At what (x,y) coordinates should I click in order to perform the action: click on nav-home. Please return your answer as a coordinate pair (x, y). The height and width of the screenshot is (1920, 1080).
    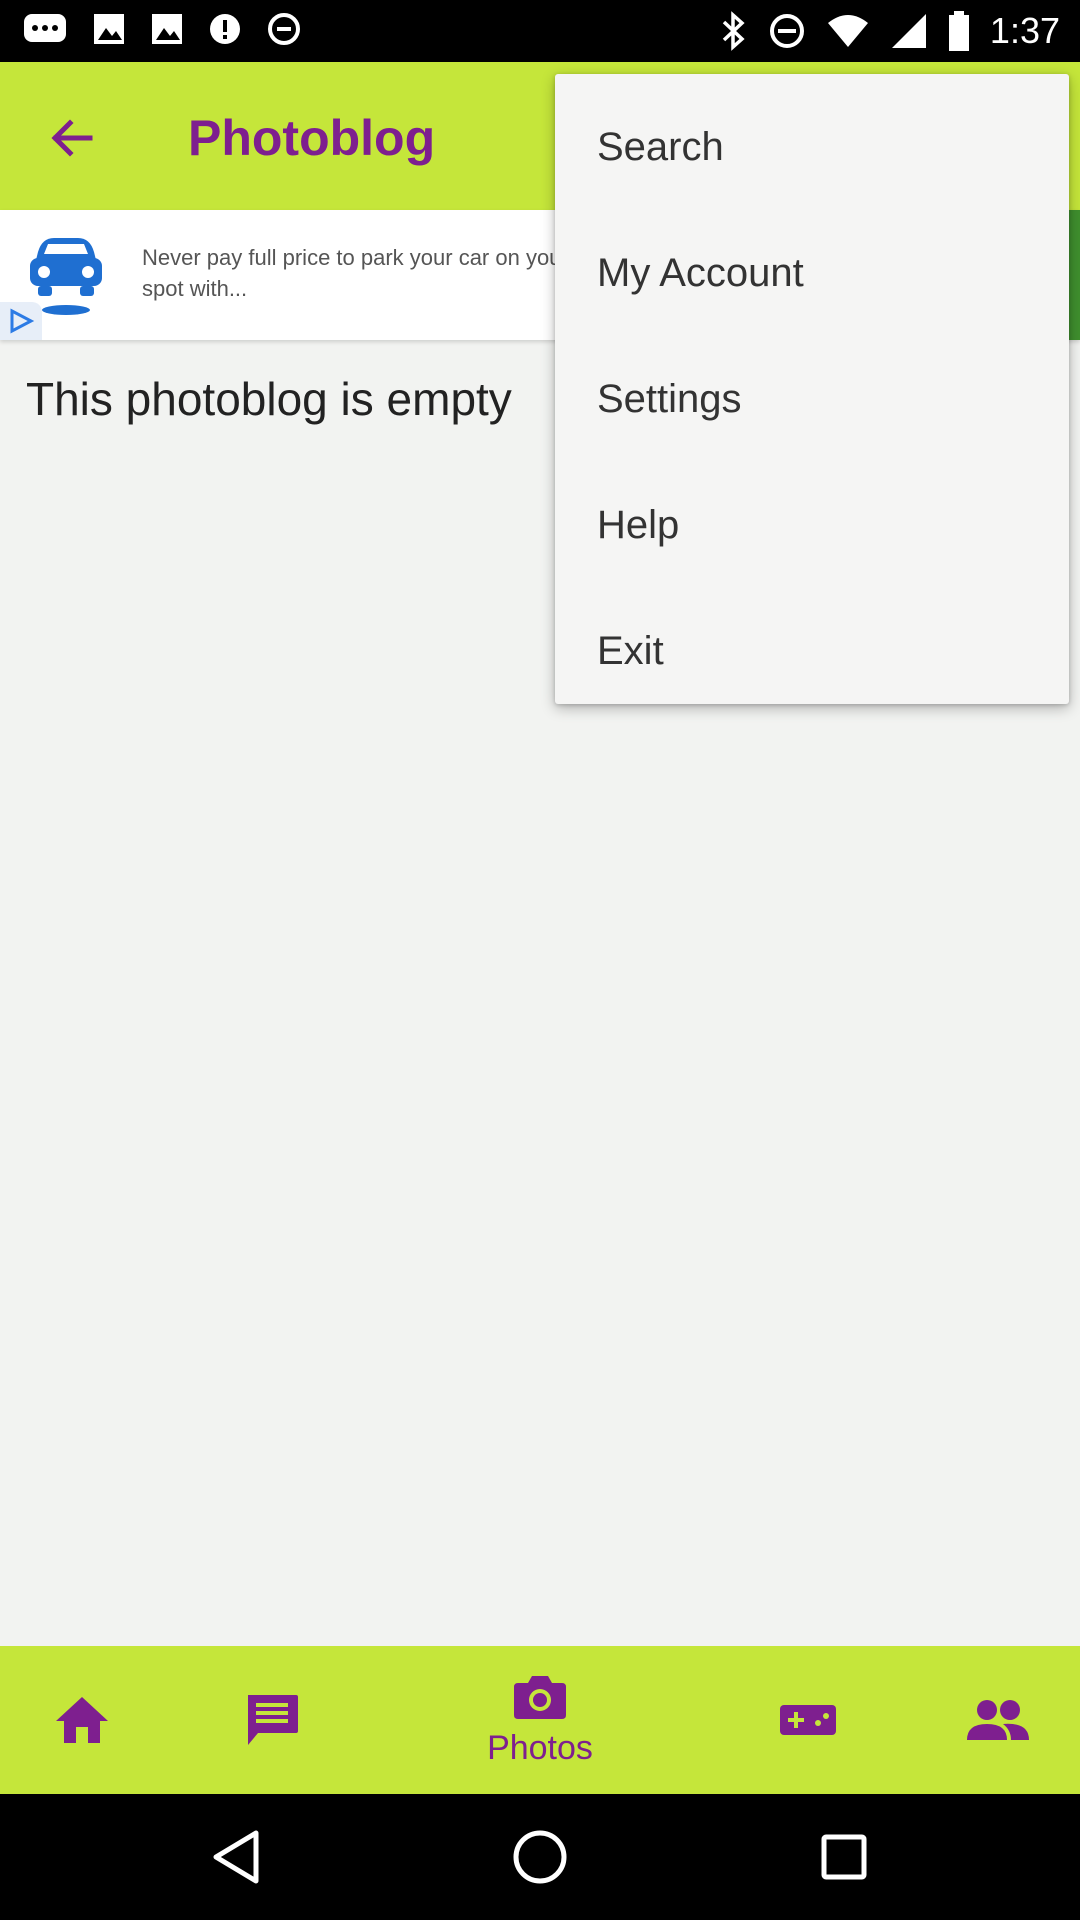
    Looking at the image, I should click on (82, 1720).